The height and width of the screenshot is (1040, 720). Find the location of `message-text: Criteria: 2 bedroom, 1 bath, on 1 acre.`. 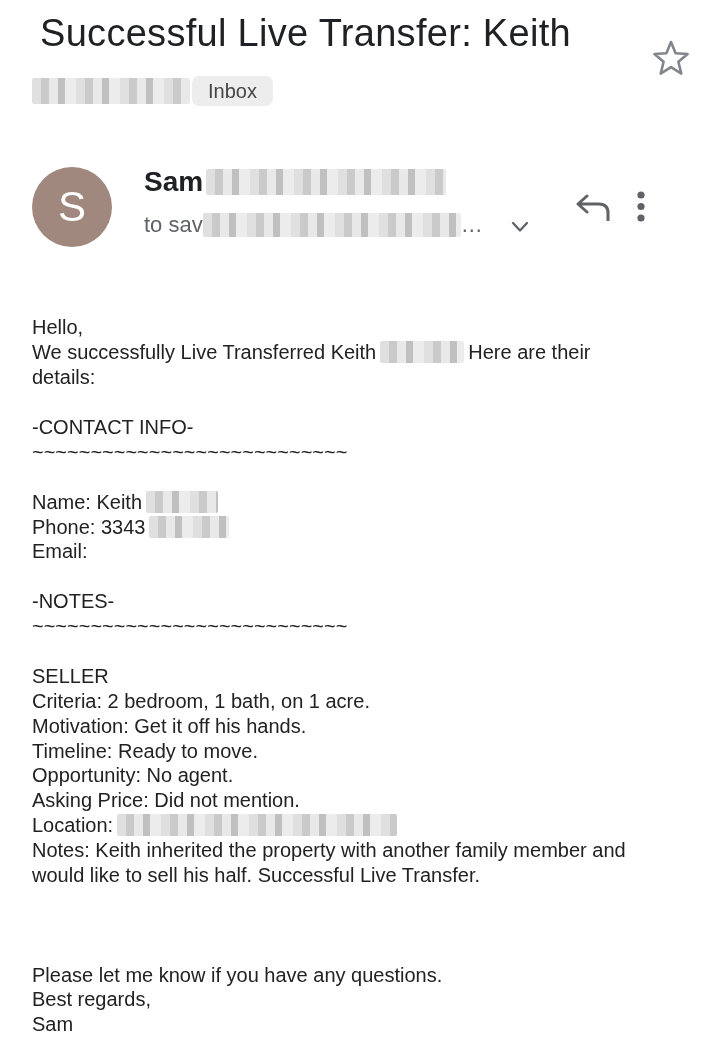

message-text: Criteria: 2 bedroom, 1 bath, on 1 acre. is located at coordinates (201, 700).